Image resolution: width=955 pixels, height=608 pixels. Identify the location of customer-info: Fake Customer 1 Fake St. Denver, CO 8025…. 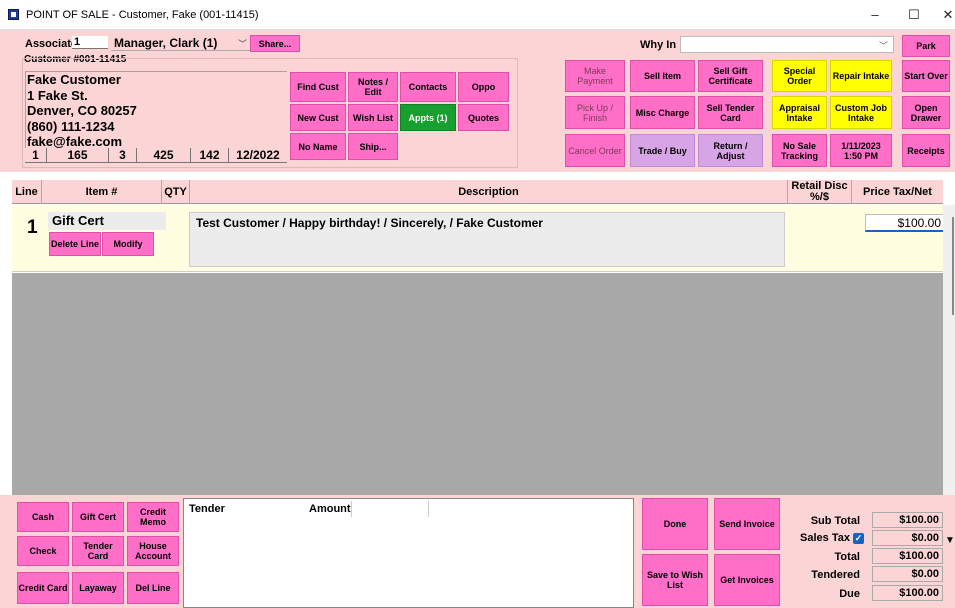
(156, 110).